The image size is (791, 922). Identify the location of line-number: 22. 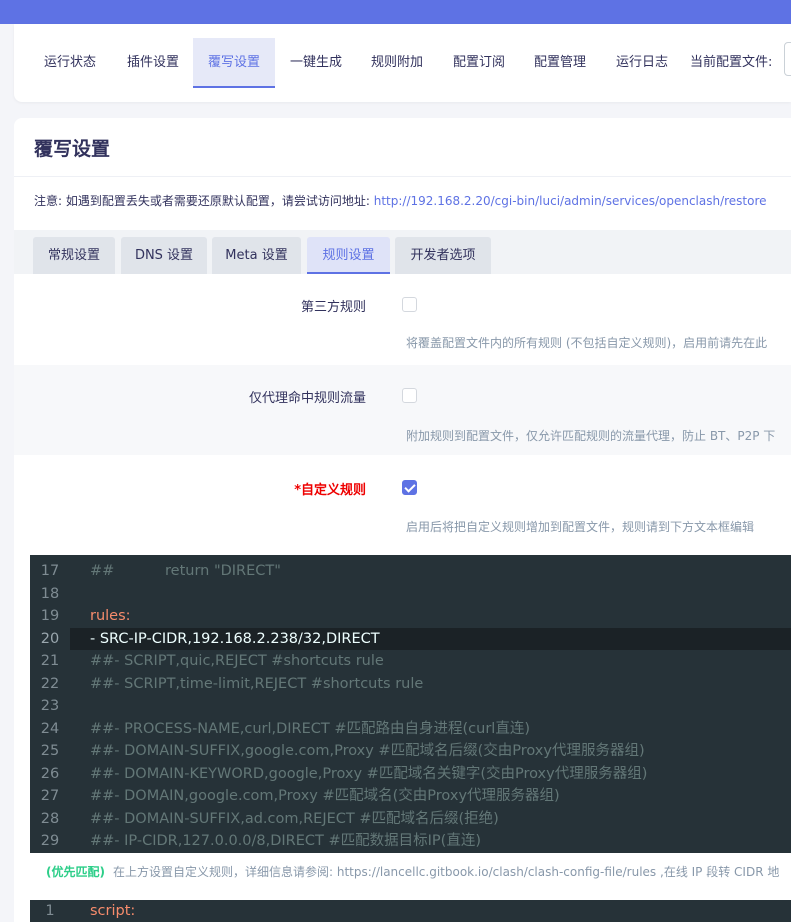
(50, 683).